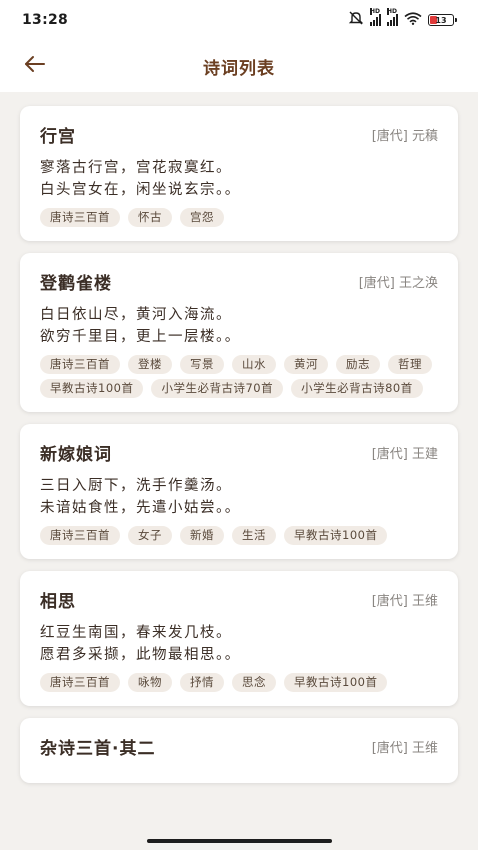 The image size is (478, 850). I want to click on poem-line: 三日入厨下，洗手作羹汤。, so click(136, 486).